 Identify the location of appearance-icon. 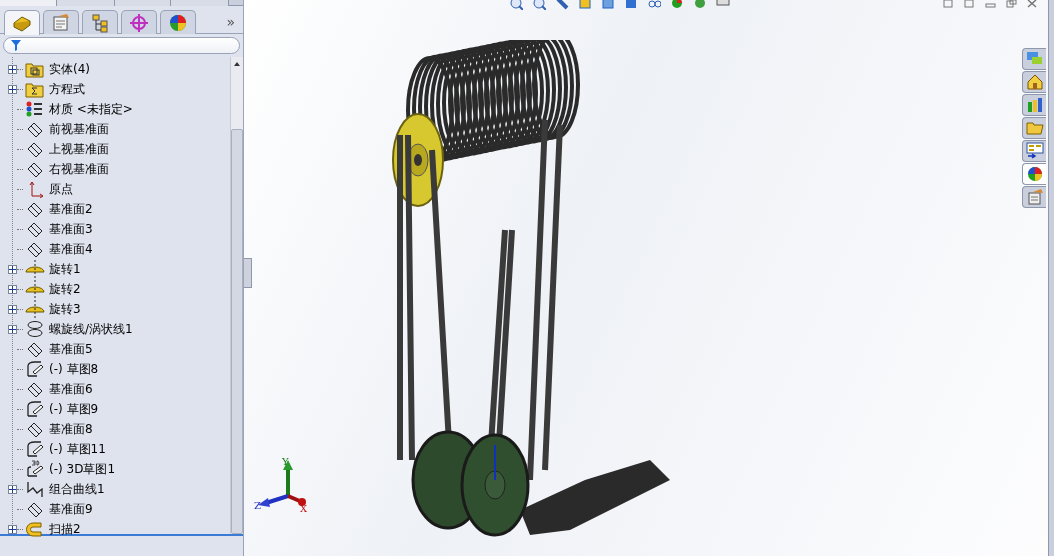
(677, 5).